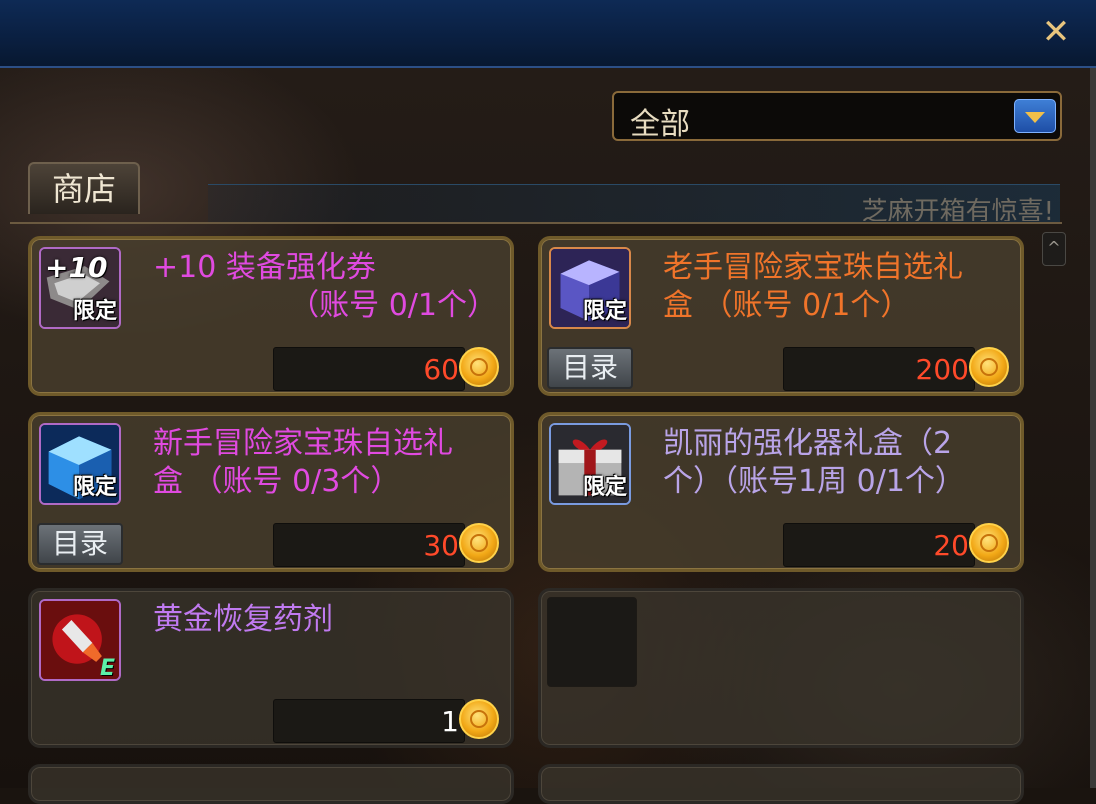 This screenshot has height=804, width=1096. What do you see at coordinates (264, 267) in the screenshot?
I see `item-name-line1: +10 装备强化券` at bounding box center [264, 267].